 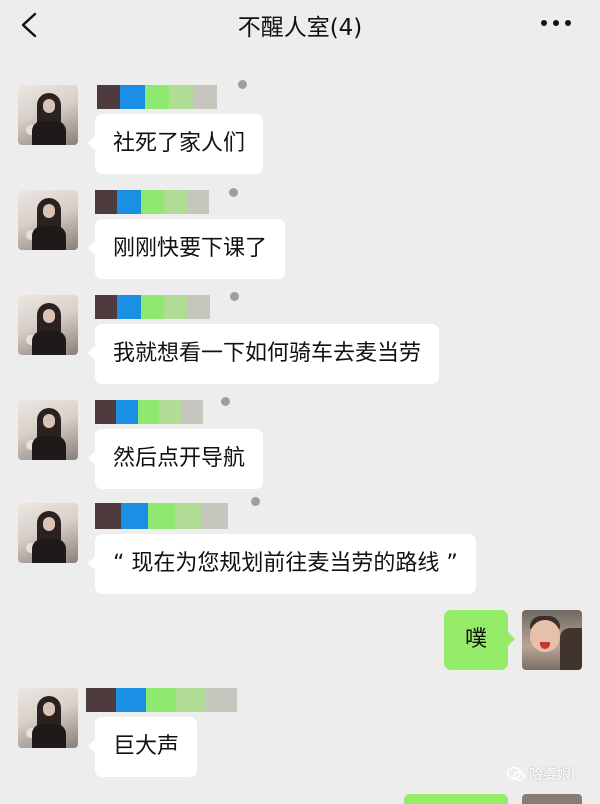 I want to click on watermark: 哈婆娘i, so click(x=541, y=774).